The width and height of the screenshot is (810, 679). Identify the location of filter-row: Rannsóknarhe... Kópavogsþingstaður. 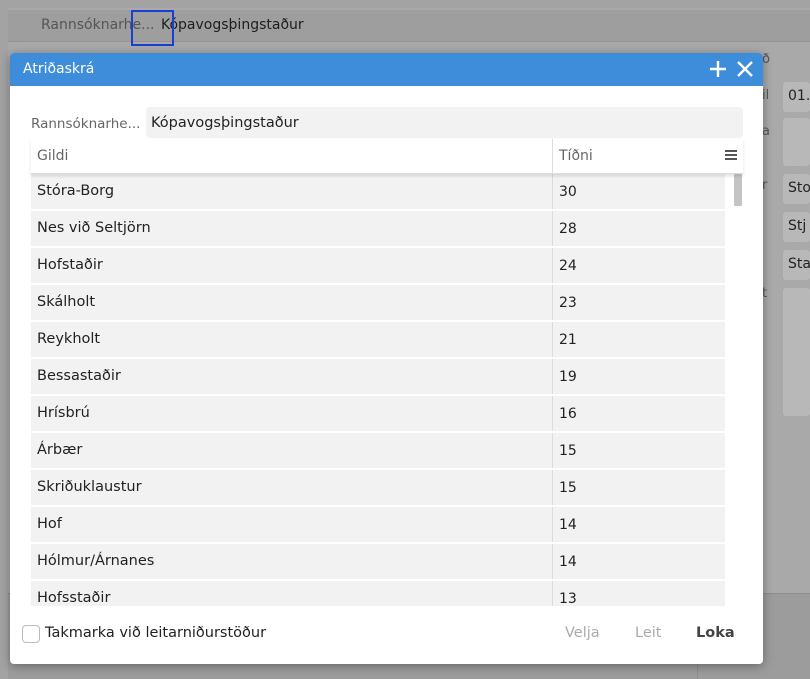
(387, 123).